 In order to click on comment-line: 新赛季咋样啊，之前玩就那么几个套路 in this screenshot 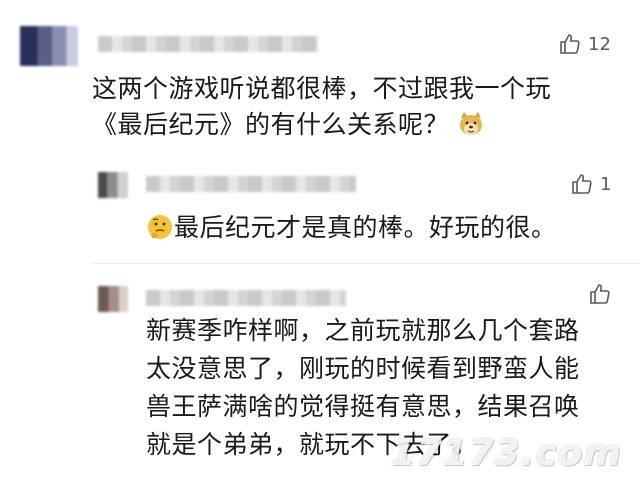, I will do `click(363, 330)`.